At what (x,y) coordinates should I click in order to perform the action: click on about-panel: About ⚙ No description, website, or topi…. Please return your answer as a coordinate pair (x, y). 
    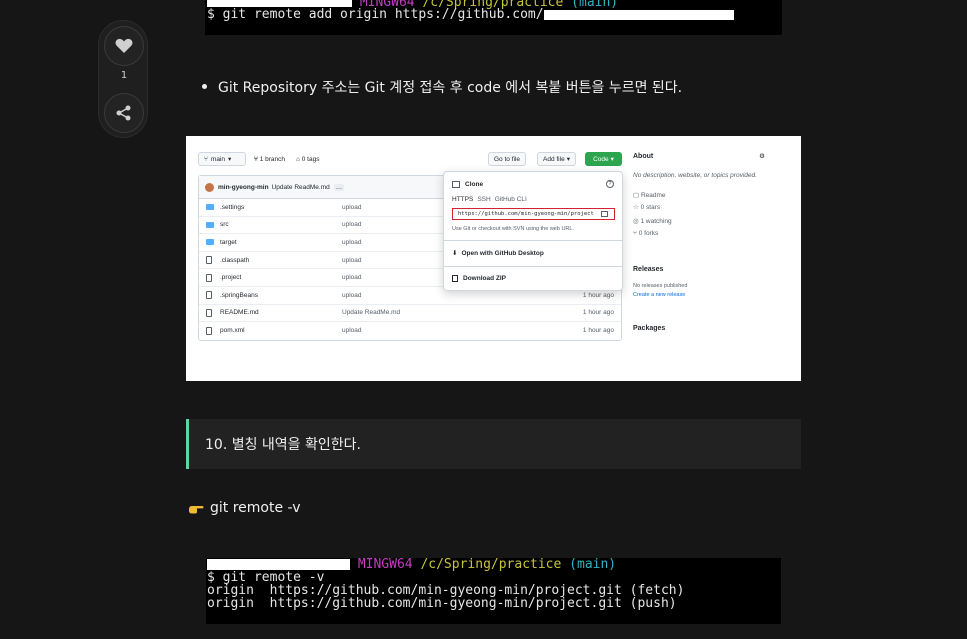
    Looking at the image, I should click on (713, 258).